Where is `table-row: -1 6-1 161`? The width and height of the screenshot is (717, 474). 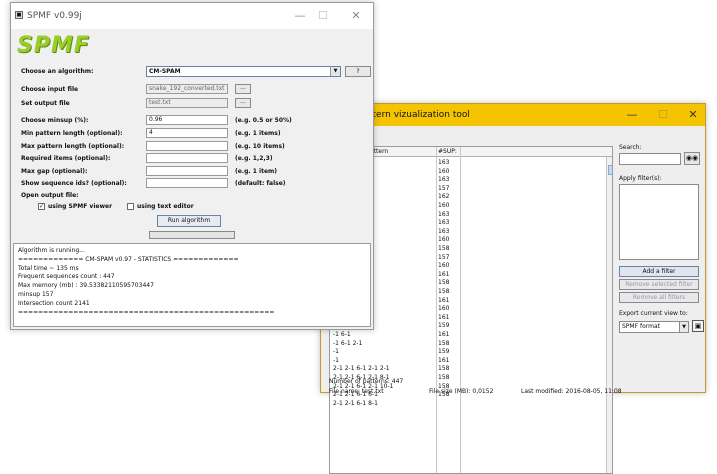 table-row: -1 6-1 161 is located at coordinates (395, 335).